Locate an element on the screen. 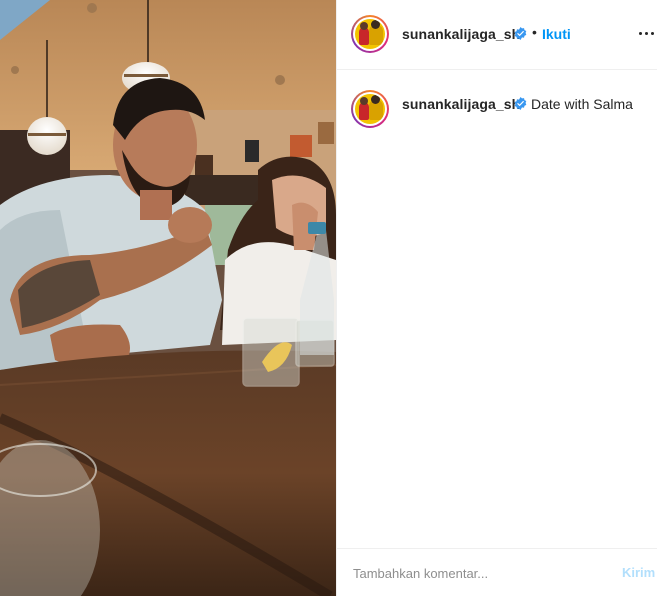  author-username: sunankalijaga_sh is located at coordinates (461, 34).